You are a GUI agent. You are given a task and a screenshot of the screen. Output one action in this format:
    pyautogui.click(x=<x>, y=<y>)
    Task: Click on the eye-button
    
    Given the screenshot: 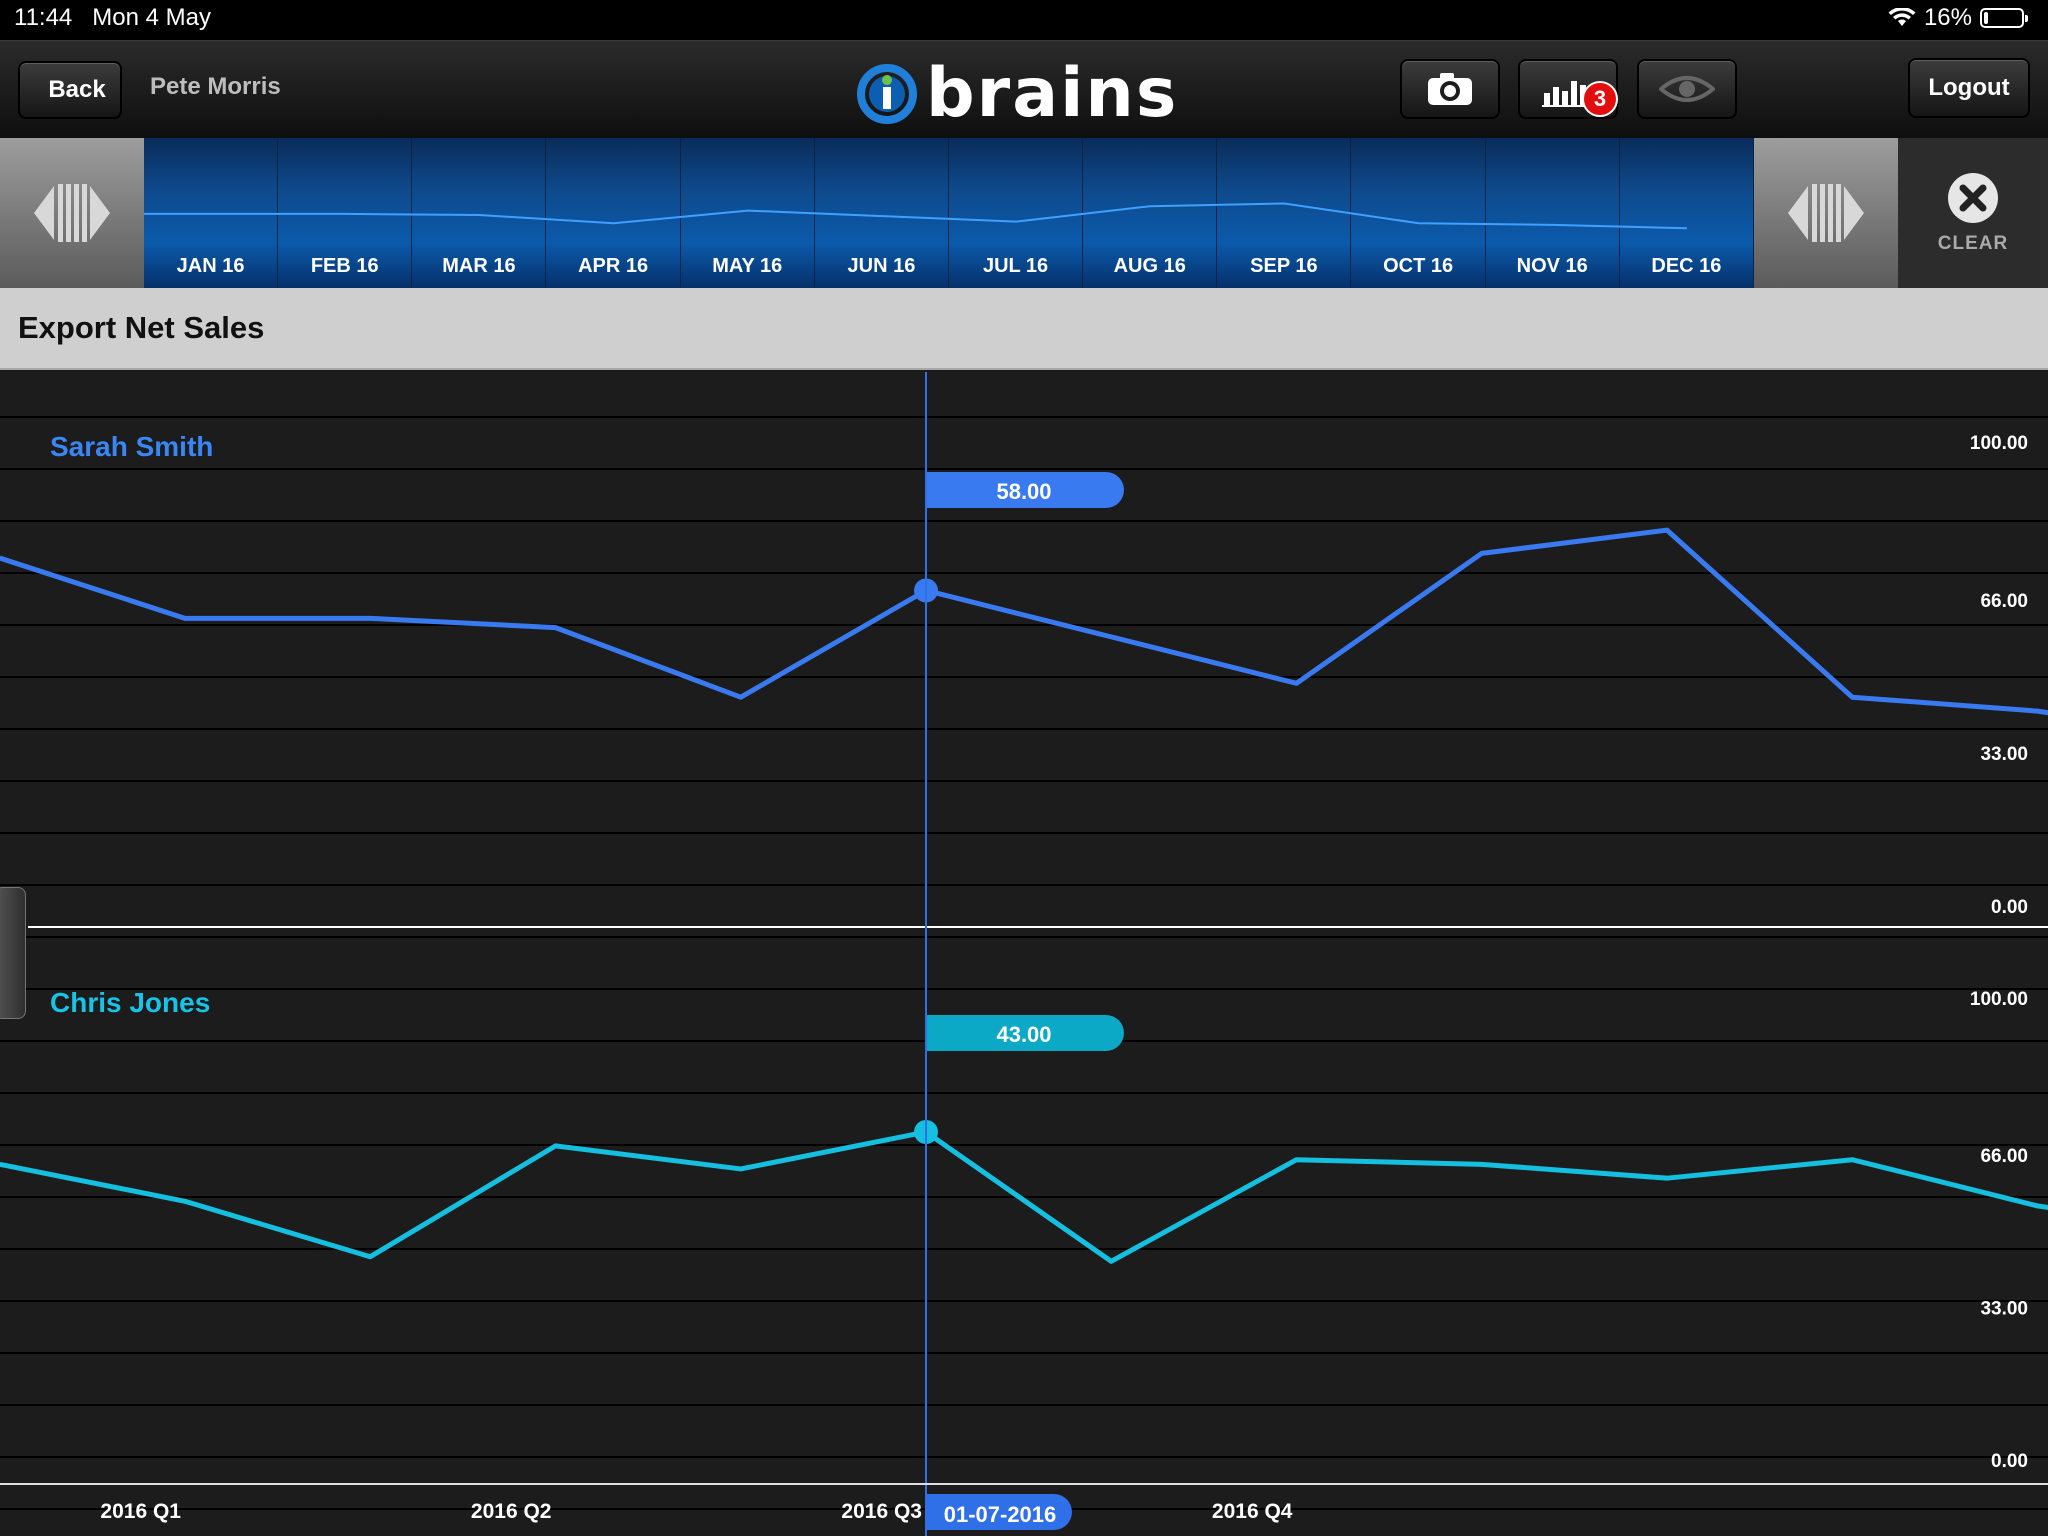 What is the action you would take?
    pyautogui.click(x=1687, y=89)
    